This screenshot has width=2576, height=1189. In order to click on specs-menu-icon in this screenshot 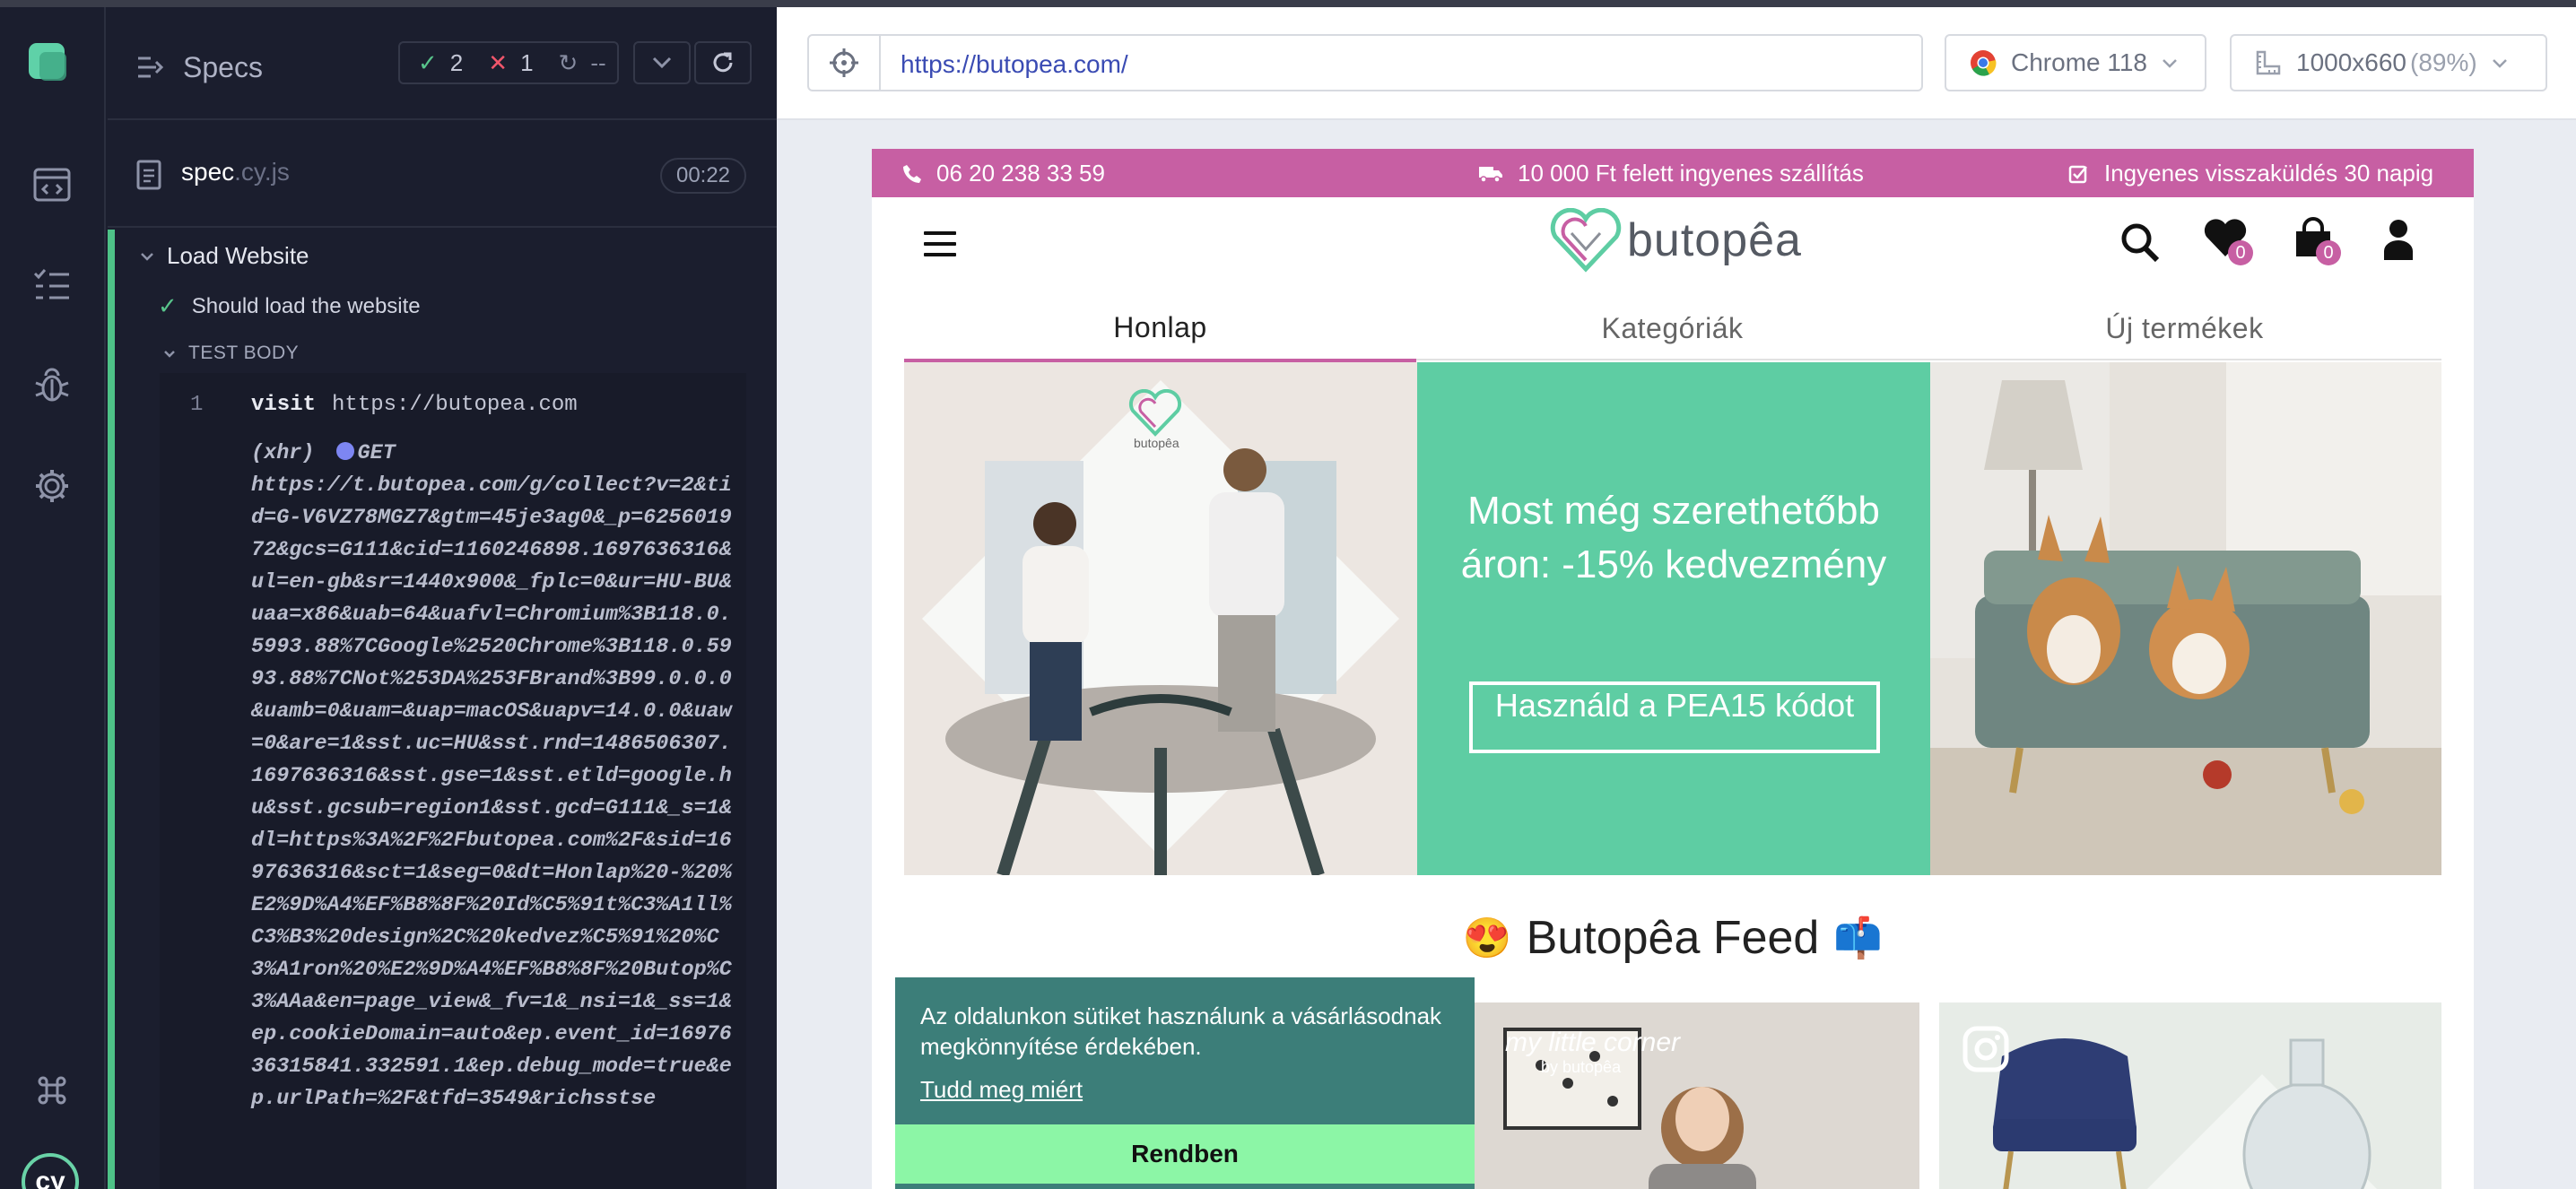, I will do `click(151, 67)`.